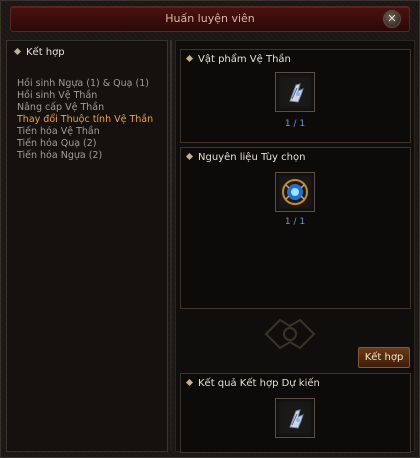 The image size is (420, 458). I want to click on item-section: Vật phẩm Vệ Thần 1 / 1, so click(295, 96).